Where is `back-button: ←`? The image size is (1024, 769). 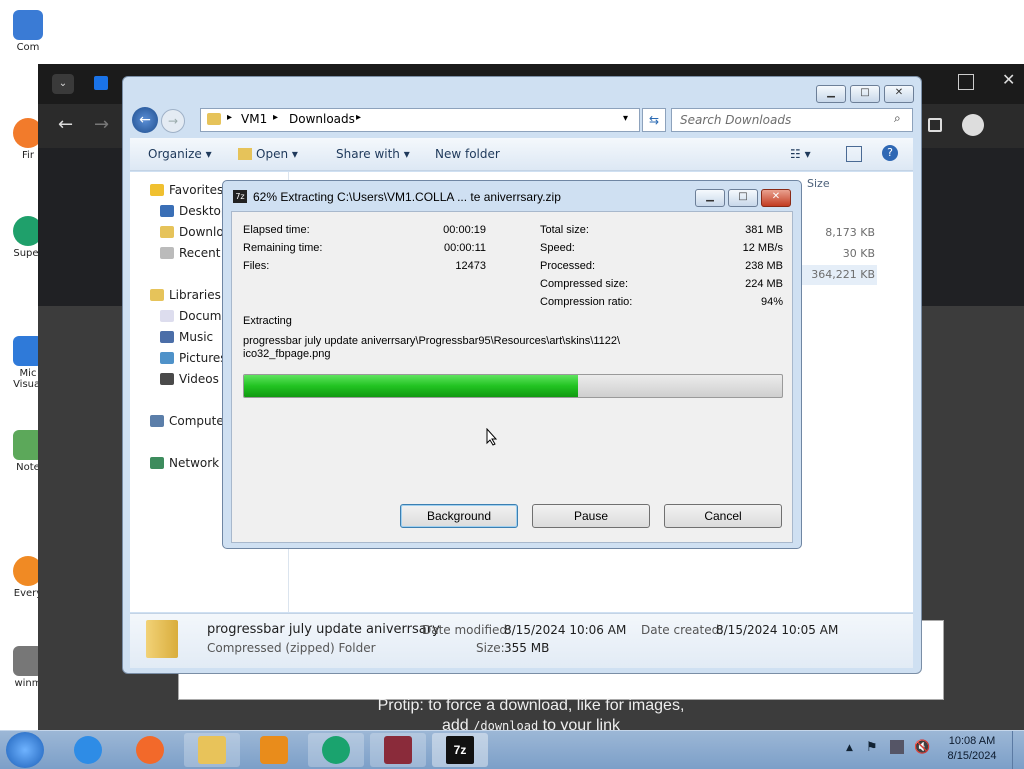 back-button: ← is located at coordinates (145, 120).